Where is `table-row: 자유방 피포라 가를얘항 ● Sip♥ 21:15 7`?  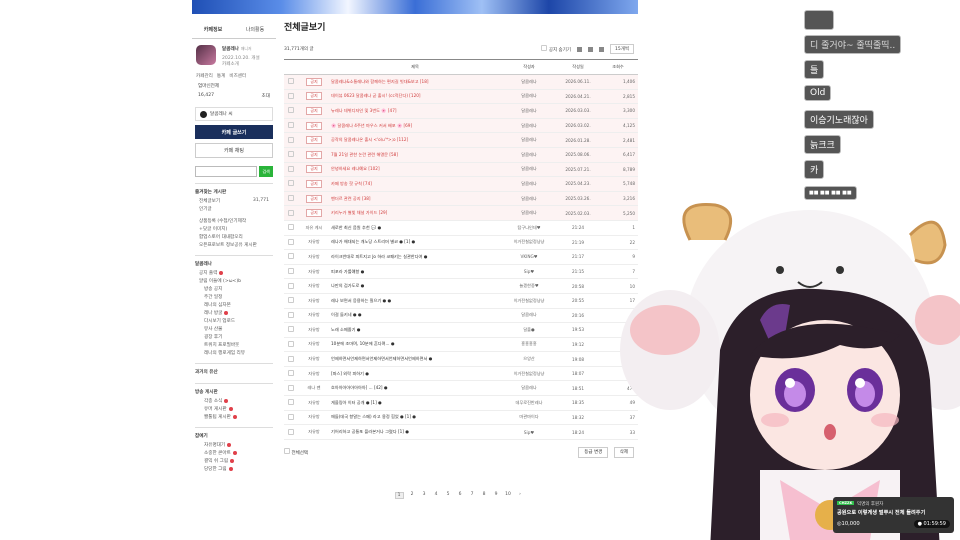 table-row: 자유방 피포라 가를얘항 ● Sip♥ 21:15 7 is located at coordinates (461, 272).